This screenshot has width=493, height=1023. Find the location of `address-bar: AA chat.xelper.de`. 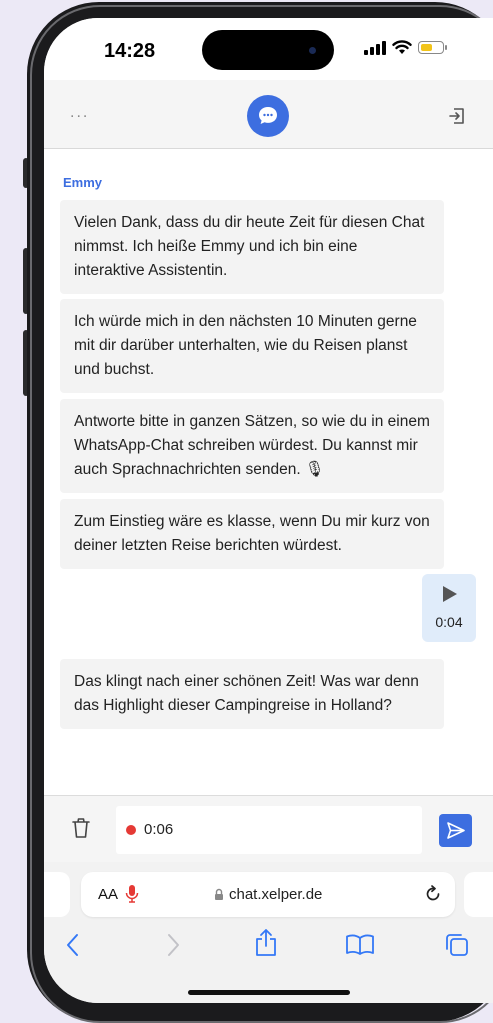

address-bar: AA chat.xelper.de is located at coordinates (268, 894).